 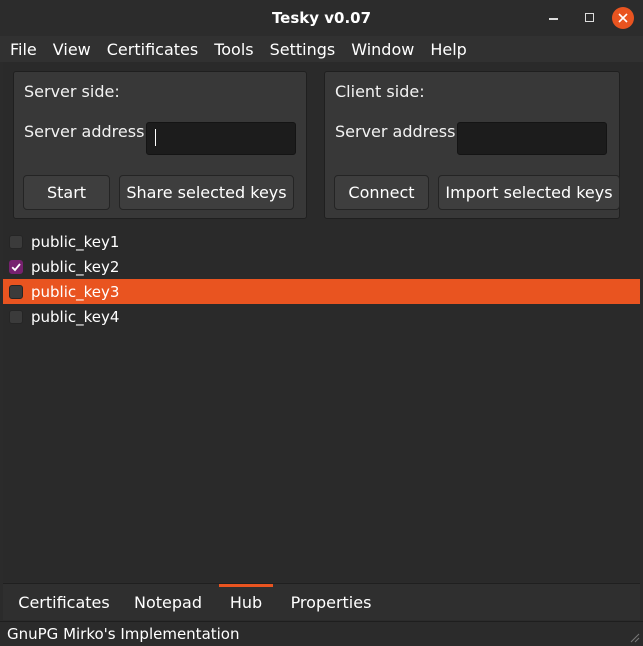 What do you see at coordinates (221, 138) in the screenshot?
I see `server-address-input` at bounding box center [221, 138].